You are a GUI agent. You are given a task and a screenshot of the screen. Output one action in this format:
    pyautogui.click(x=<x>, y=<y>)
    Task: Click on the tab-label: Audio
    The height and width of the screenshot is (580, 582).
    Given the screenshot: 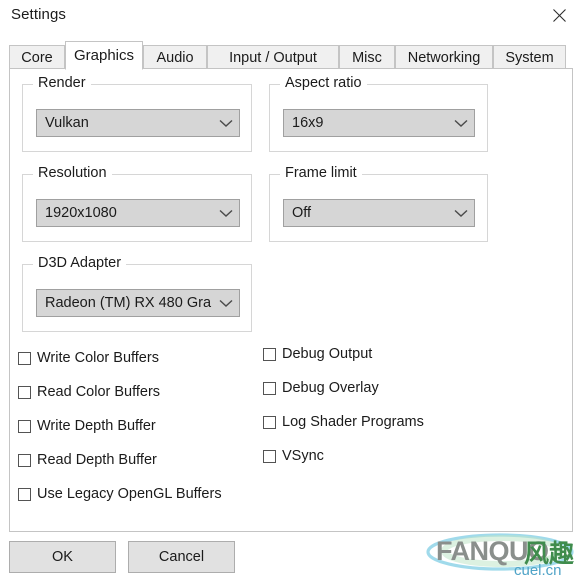 What is the action you would take?
    pyautogui.click(x=175, y=57)
    